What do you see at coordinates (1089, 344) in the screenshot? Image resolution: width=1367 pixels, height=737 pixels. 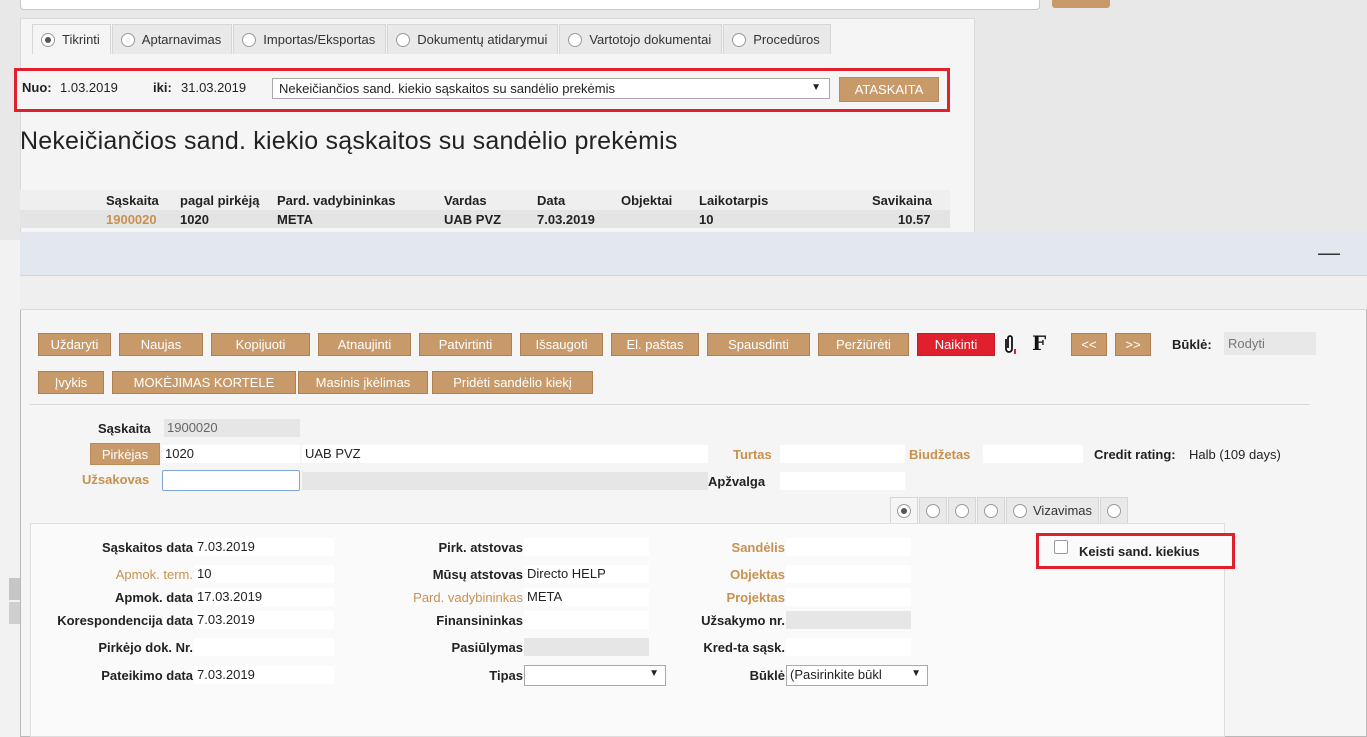 I see `prev-button: <<` at bounding box center [1089, 344].